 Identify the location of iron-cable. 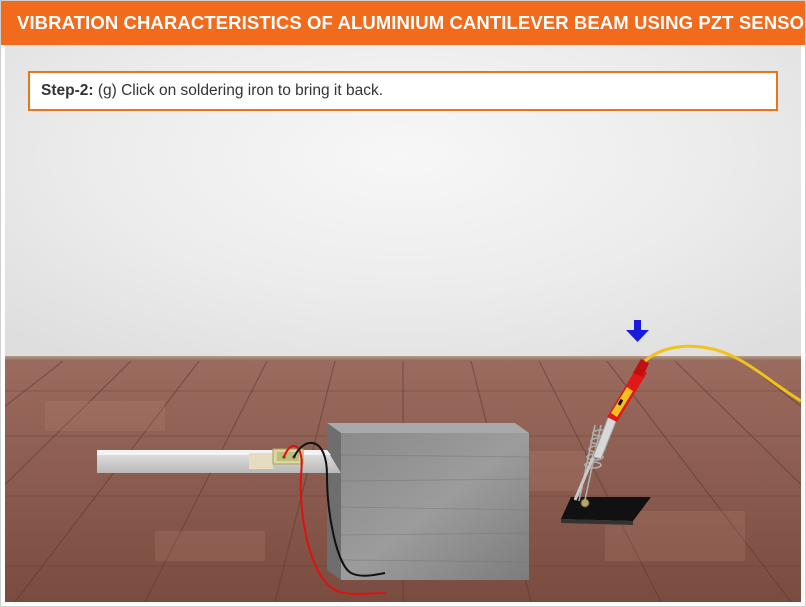
(722, 373).